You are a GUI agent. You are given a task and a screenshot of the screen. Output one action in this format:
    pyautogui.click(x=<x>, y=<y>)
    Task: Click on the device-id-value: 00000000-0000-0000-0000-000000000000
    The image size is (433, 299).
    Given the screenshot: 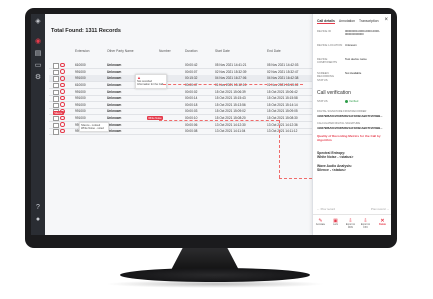 What is the action you would take?
    pyautogui.click(x=362, y=33)
    